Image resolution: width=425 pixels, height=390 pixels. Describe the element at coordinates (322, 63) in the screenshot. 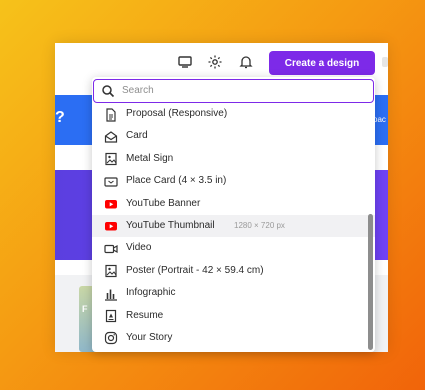

I see `create-design-button: Create a design` at that location.